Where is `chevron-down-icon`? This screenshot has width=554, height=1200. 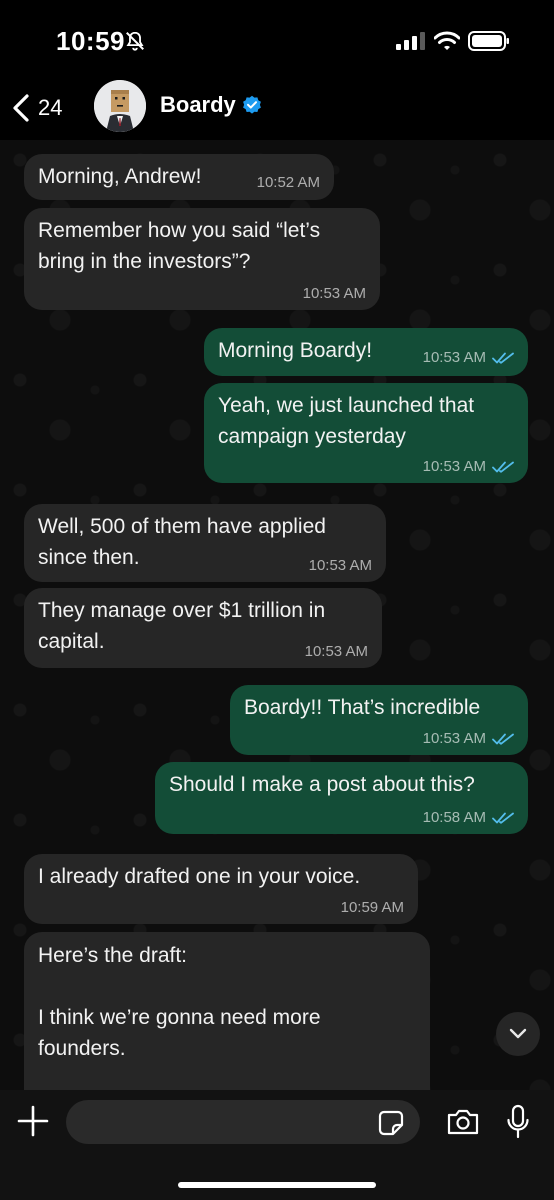
chevron-down-icon is located at coordinates (518, 1033).